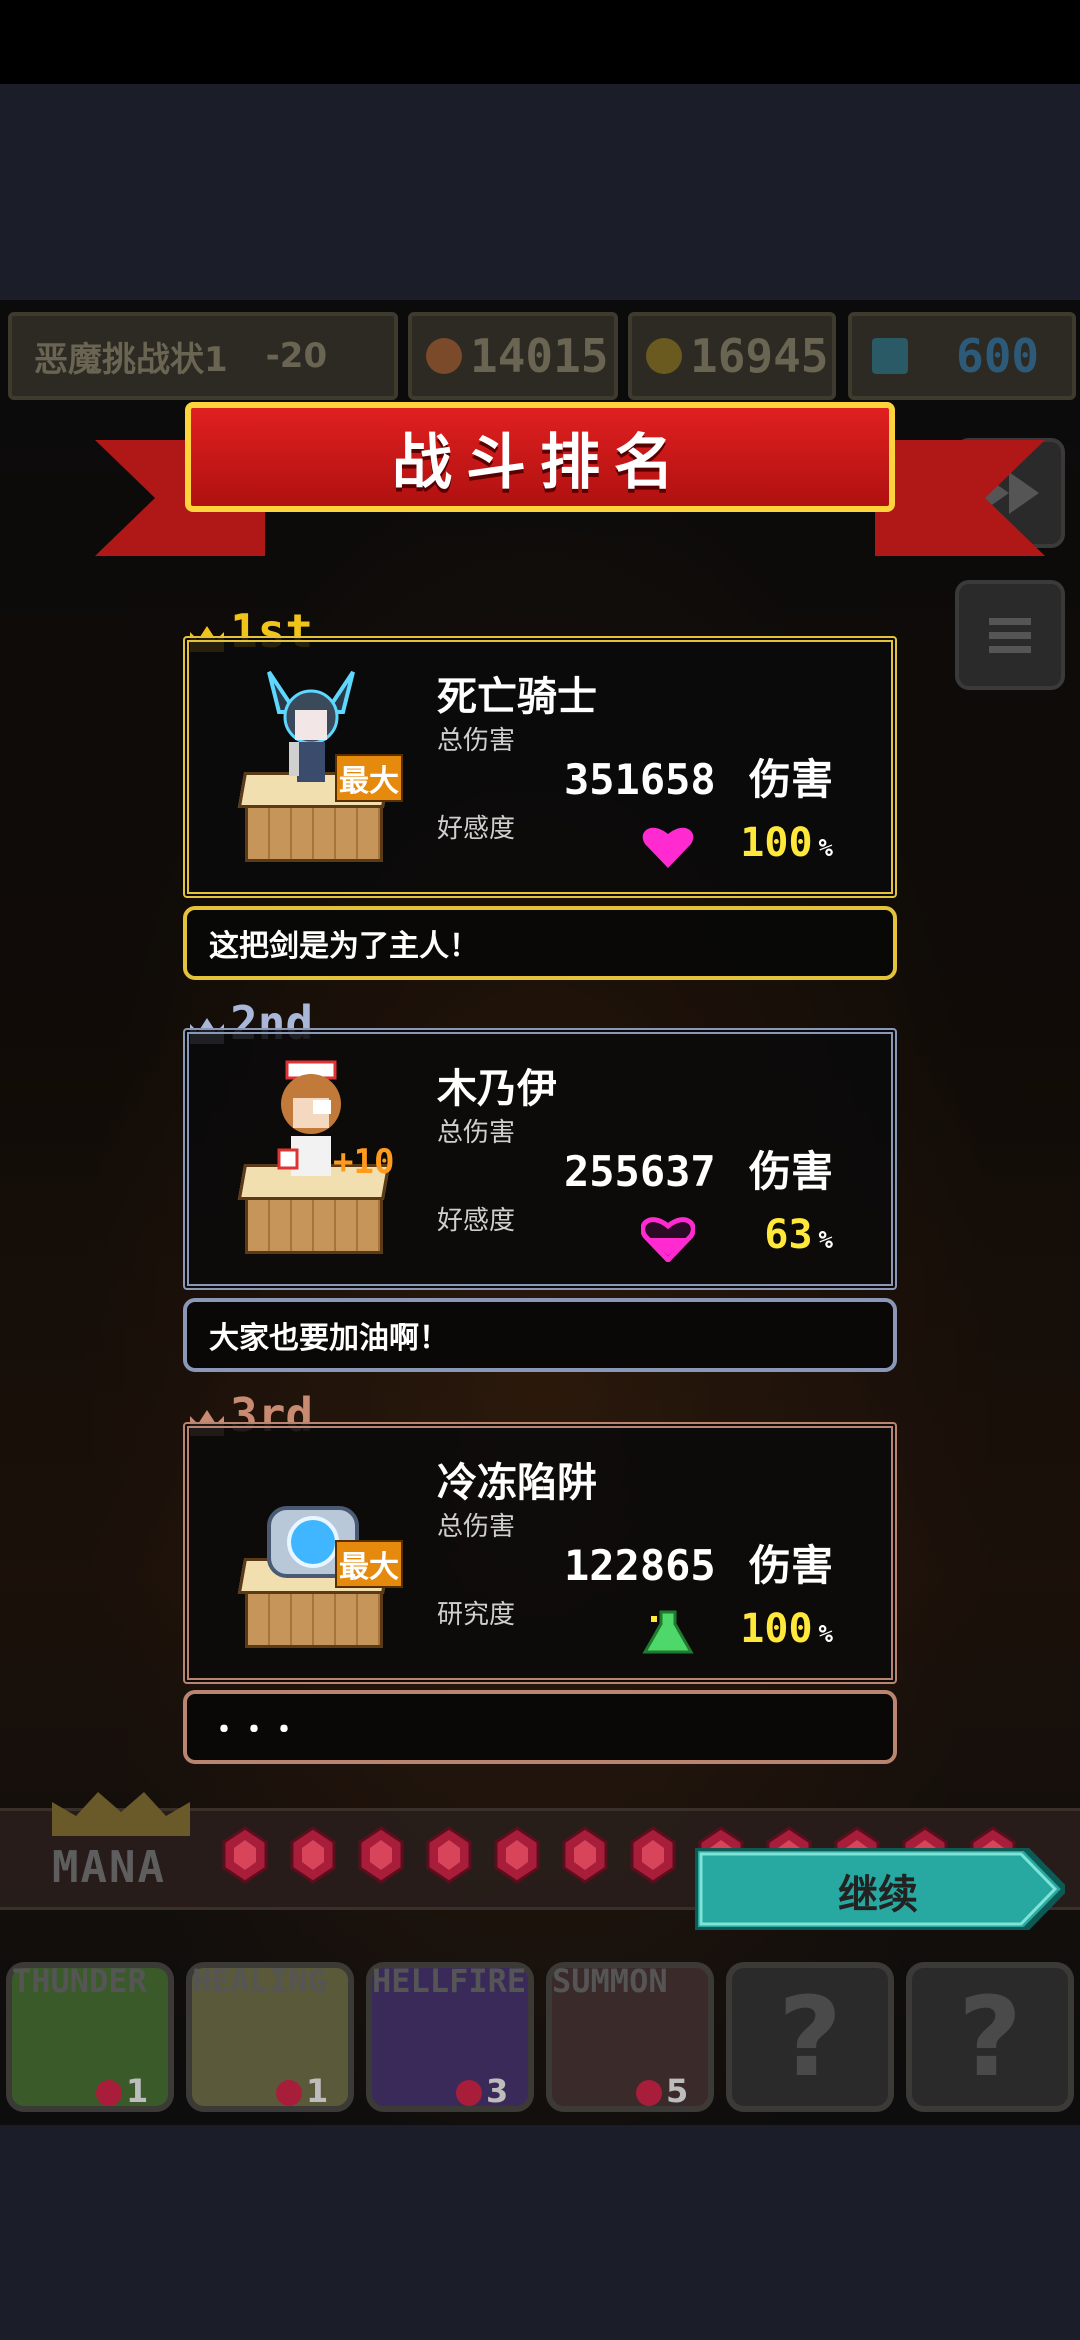  I want to click on gold-counter: 16945, so click(732, 356).